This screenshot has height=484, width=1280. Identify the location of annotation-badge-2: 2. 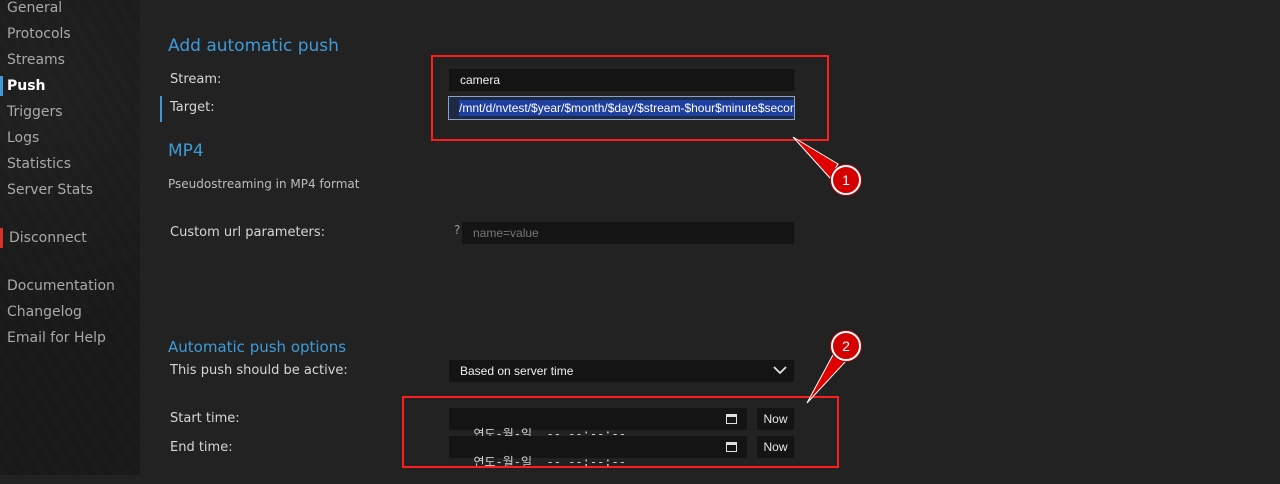
(846, 346).